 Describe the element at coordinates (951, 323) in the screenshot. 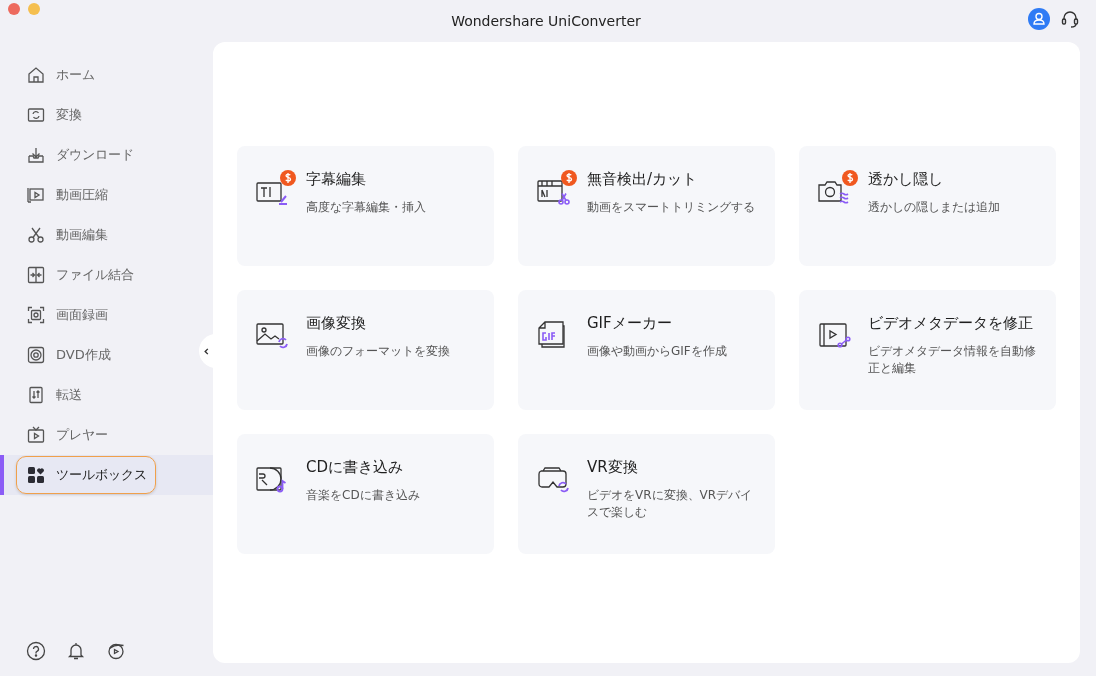

I see `tool-title: ビデオメタデータを修正` at that location.